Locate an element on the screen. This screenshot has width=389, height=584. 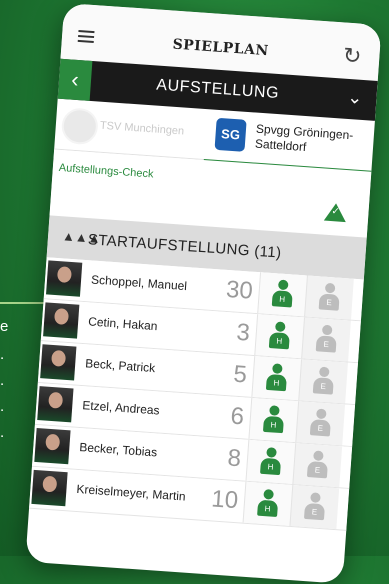
player-number: 8 is located at coordinates (234, 458).